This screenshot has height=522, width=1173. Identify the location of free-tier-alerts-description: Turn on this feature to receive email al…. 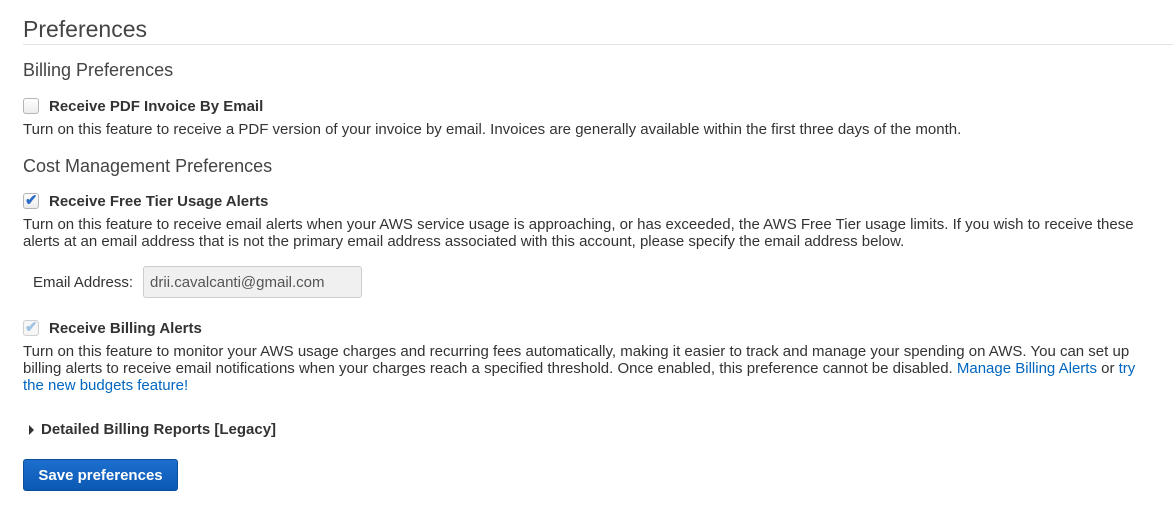
(578, 233).